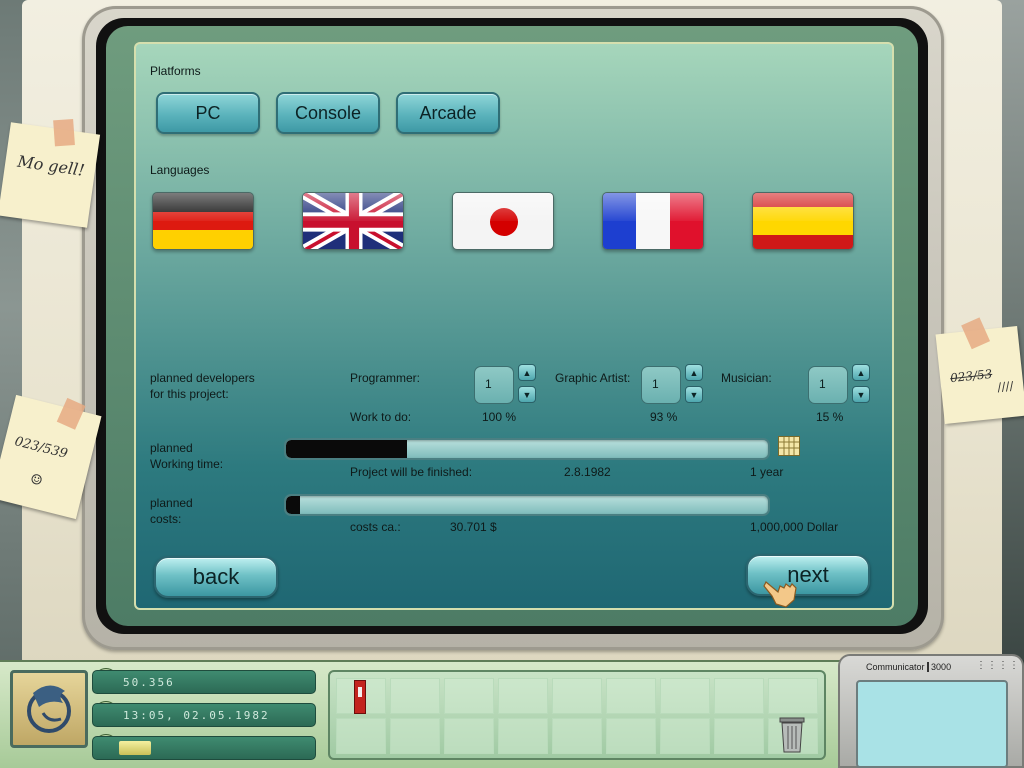  I want to click on platforms-heading: Platforms, so click(175, 71).